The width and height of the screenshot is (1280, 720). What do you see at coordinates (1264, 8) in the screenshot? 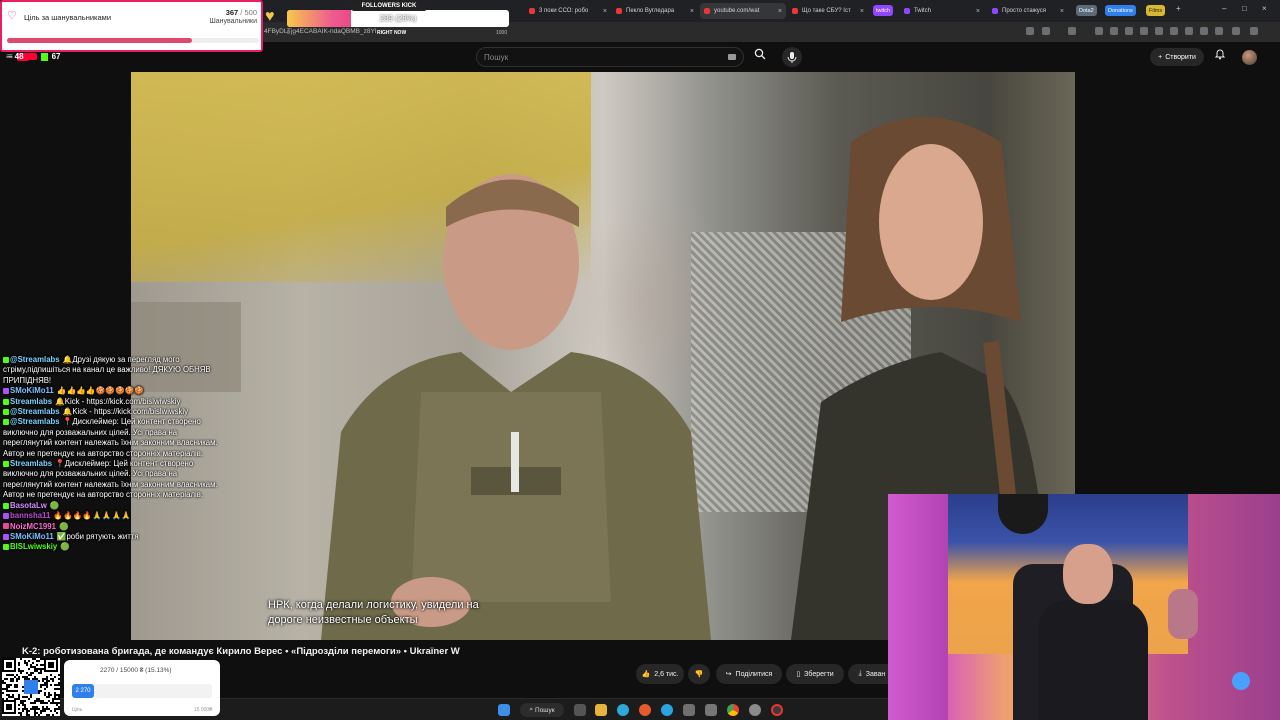
I see `close-window-icon: ×` at bounding box center [1264, 8].